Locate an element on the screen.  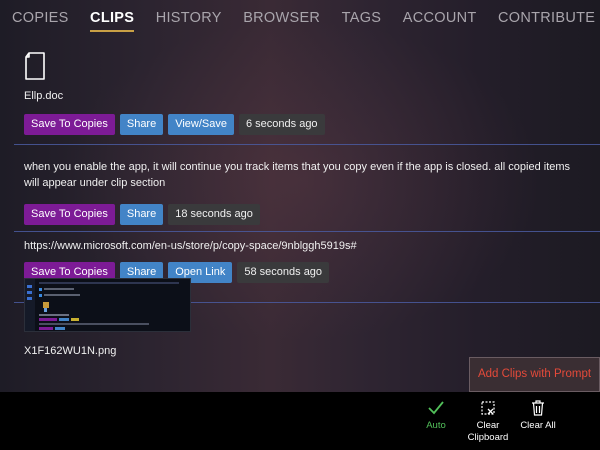
auto-label: Auto is located at coordinates (436, 425).